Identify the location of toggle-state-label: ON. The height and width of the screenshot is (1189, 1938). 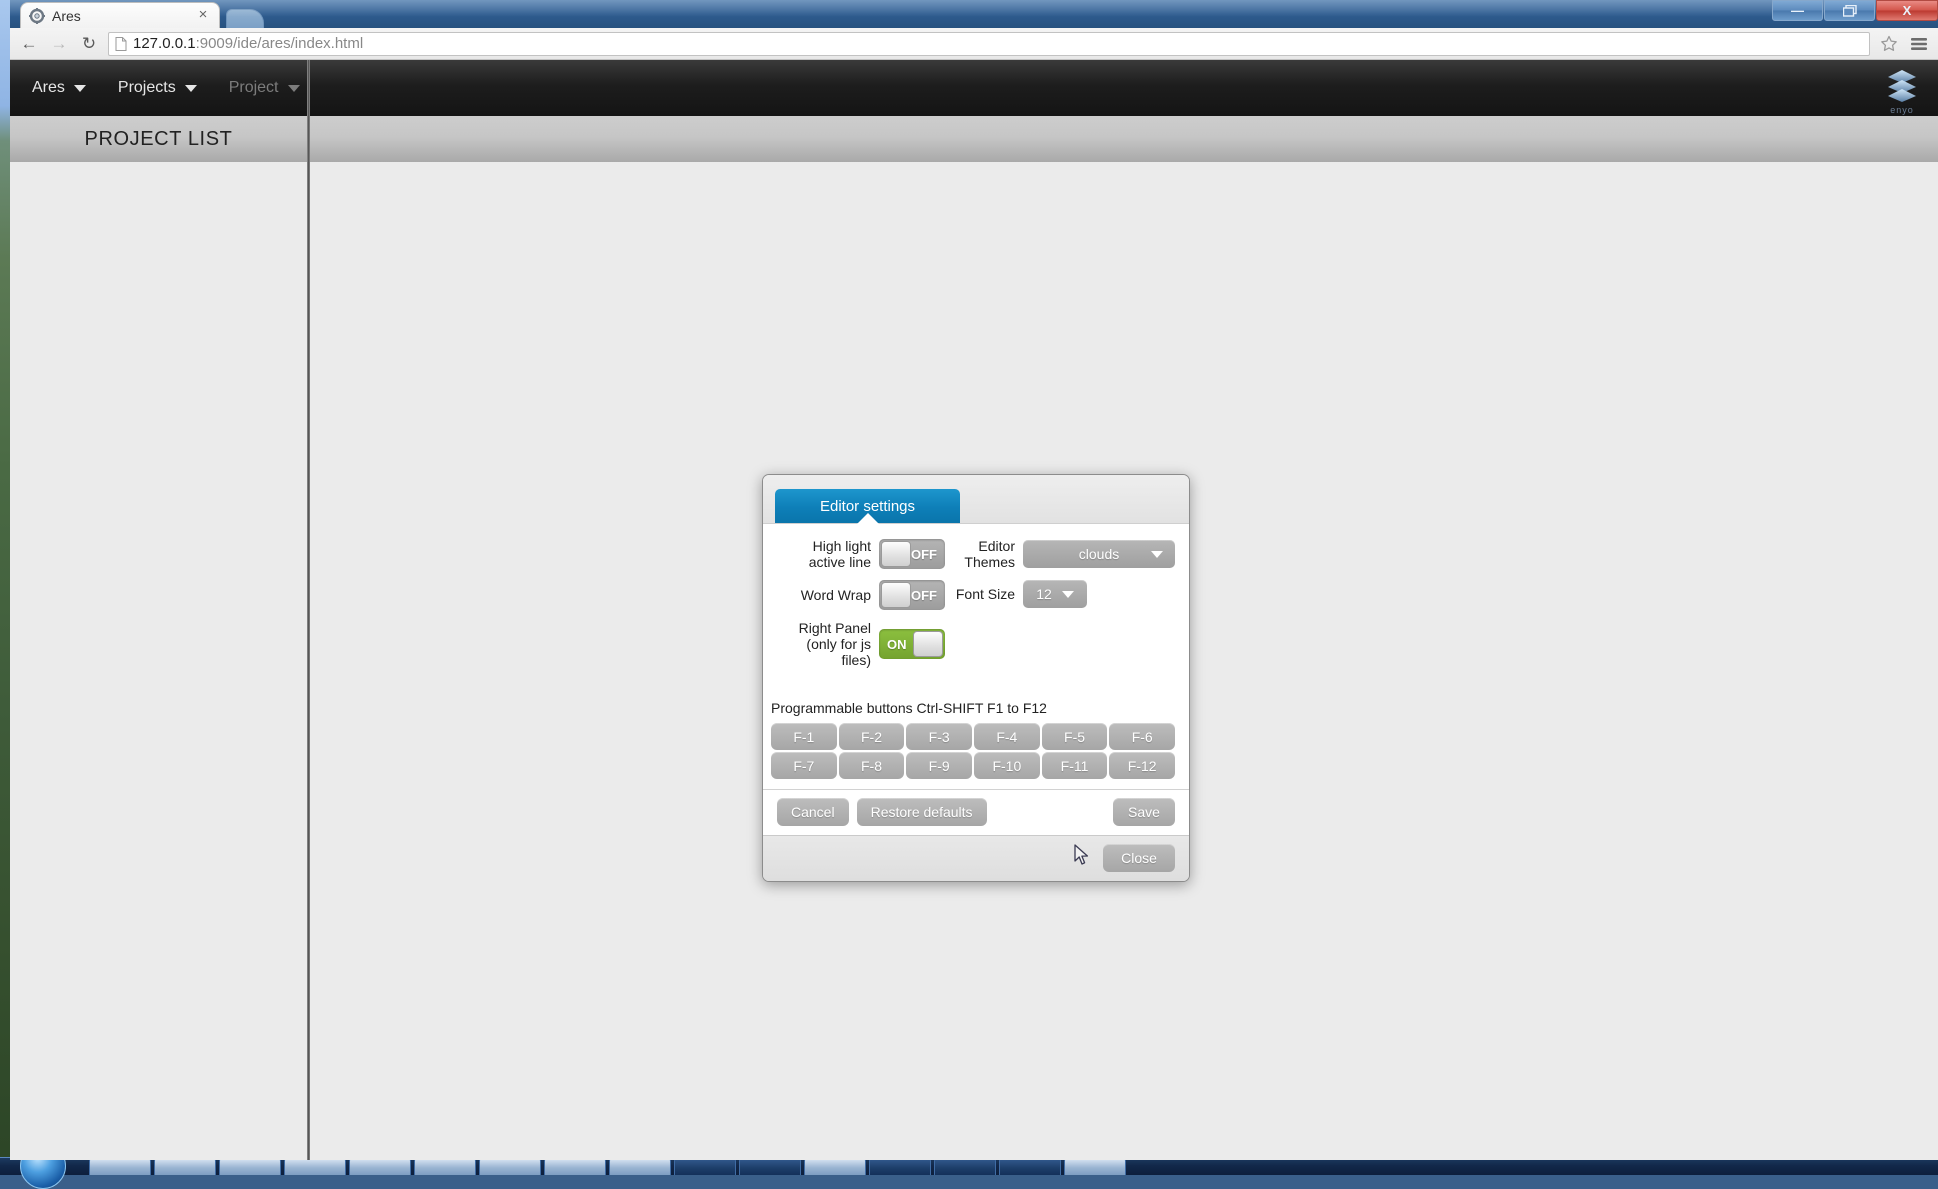
(897, 644).